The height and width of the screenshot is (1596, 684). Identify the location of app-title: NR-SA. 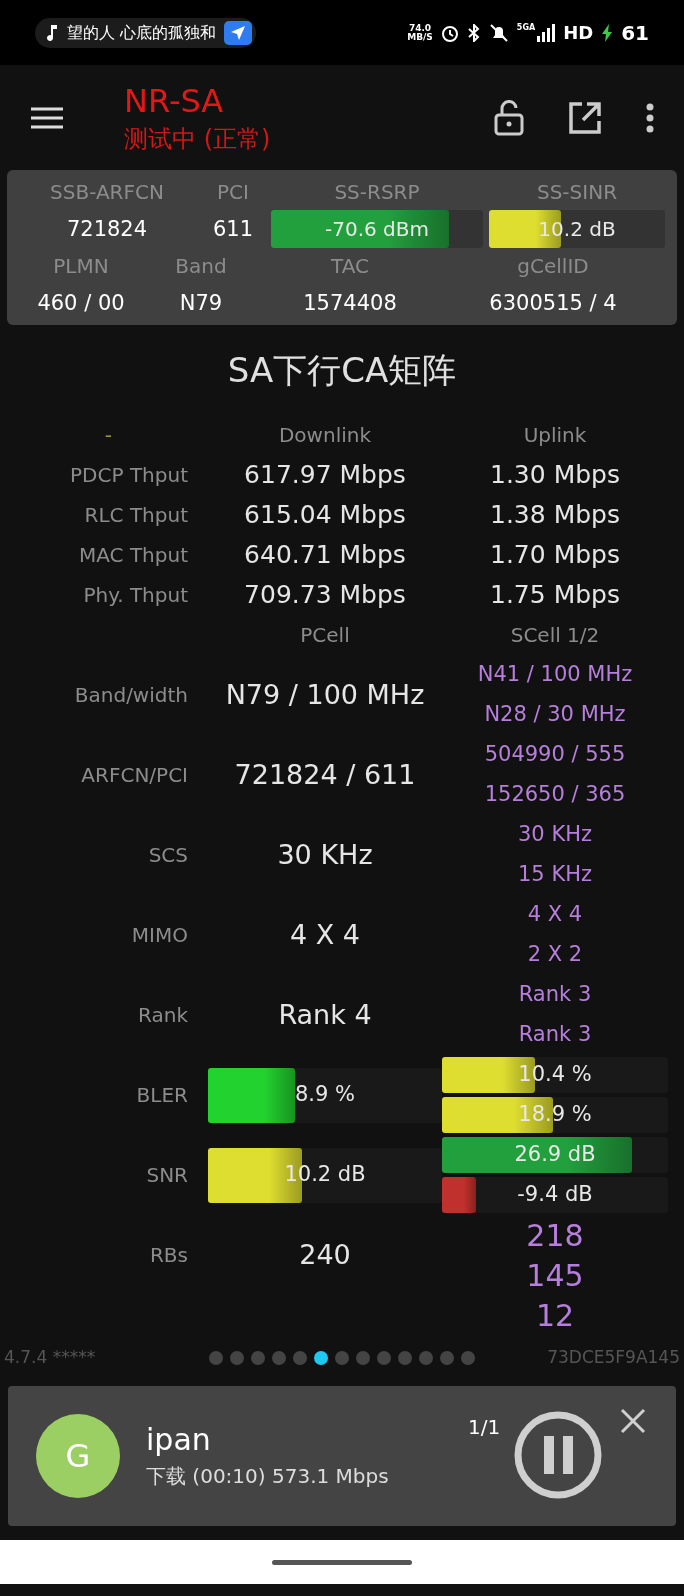
(174, 101).